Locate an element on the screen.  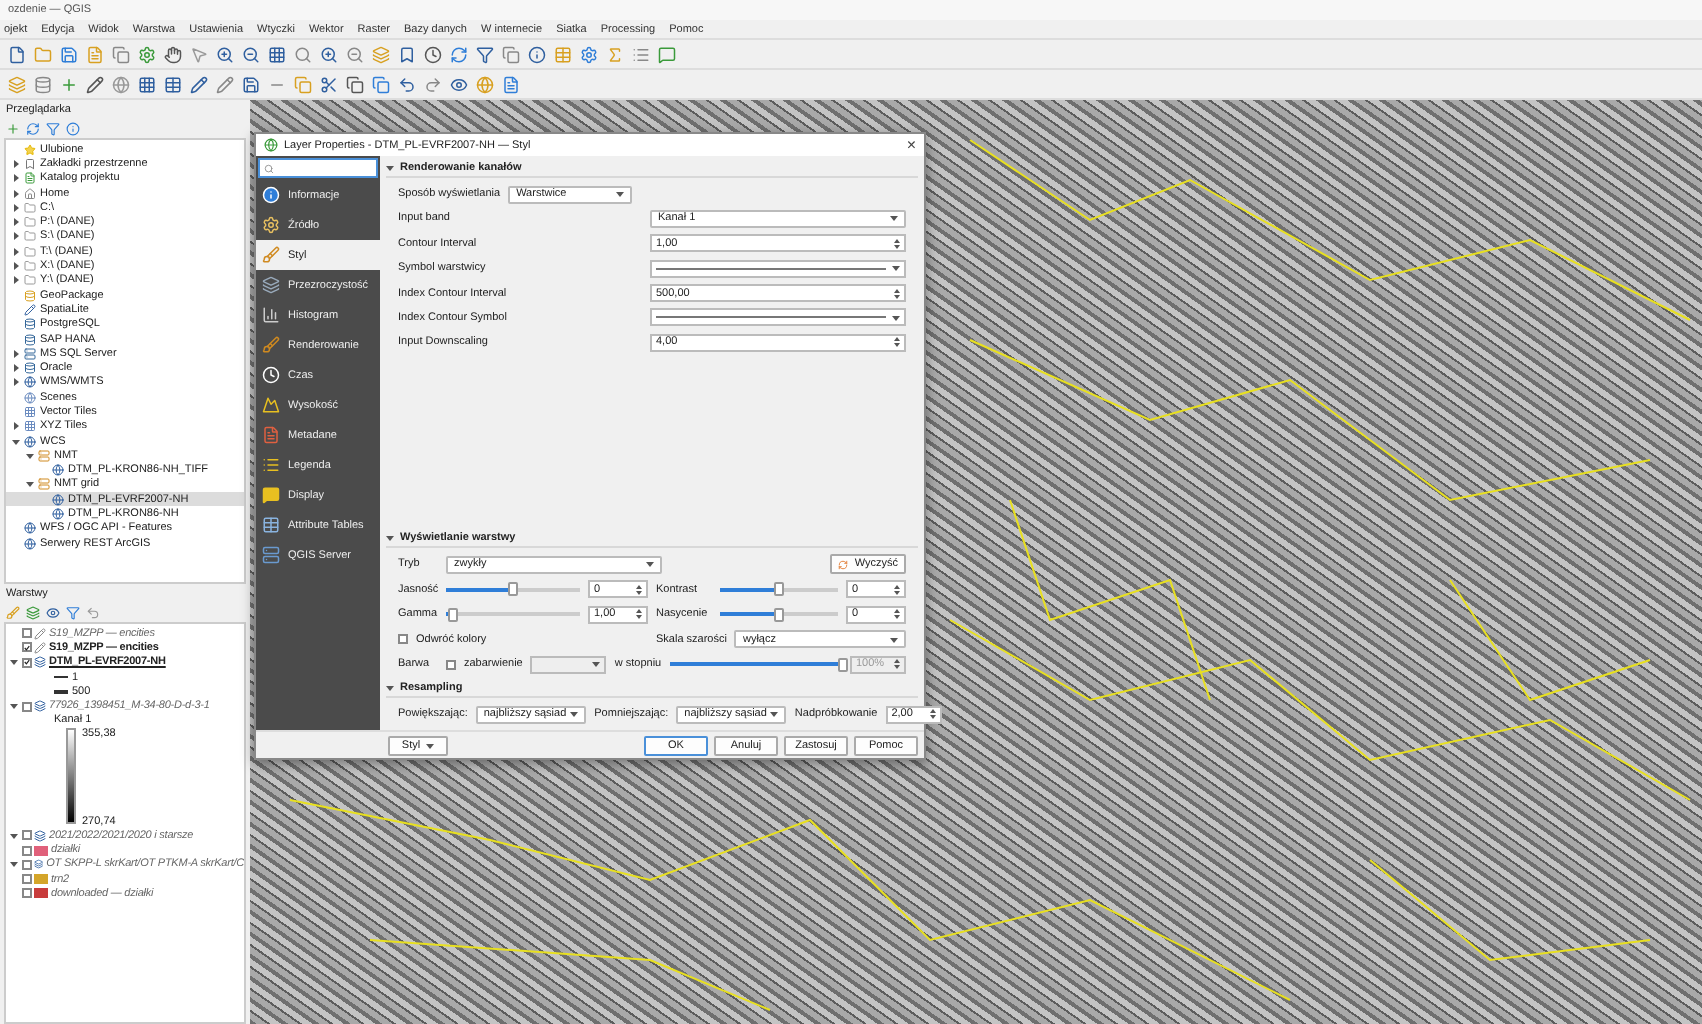
pointer-icon is located at coordinates (199, 54).